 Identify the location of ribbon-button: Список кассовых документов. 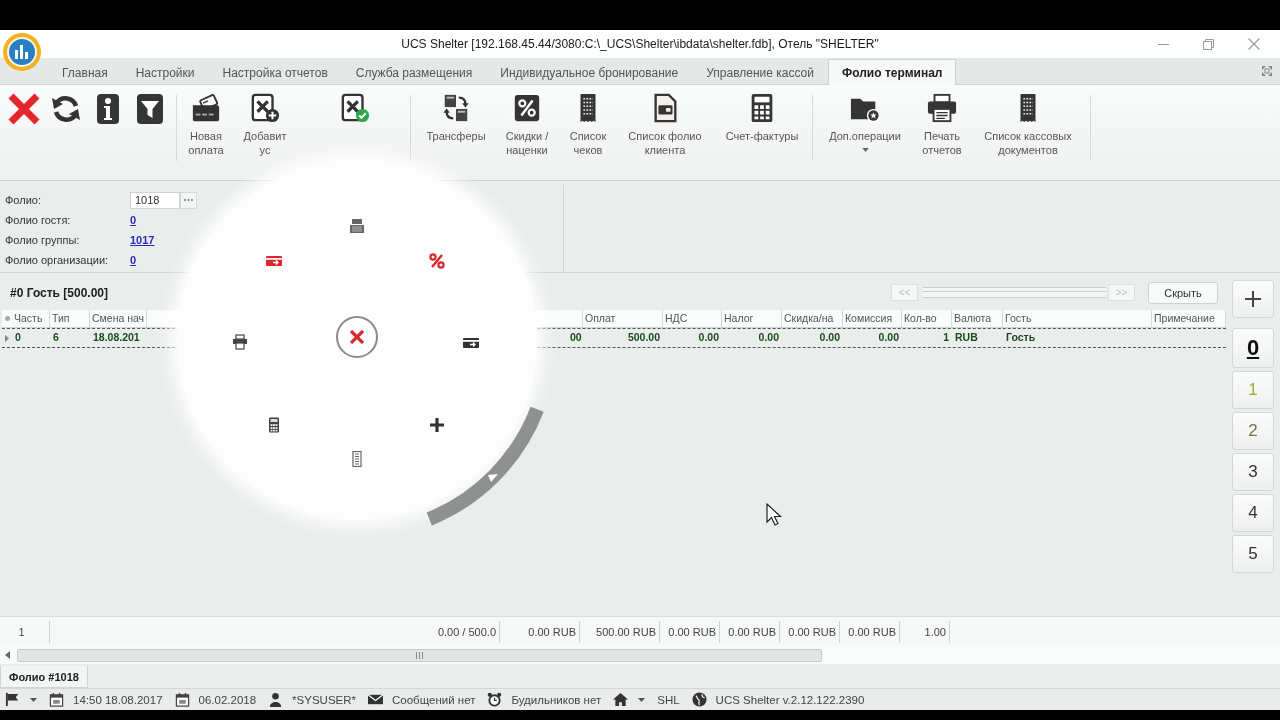
(1028, 121).